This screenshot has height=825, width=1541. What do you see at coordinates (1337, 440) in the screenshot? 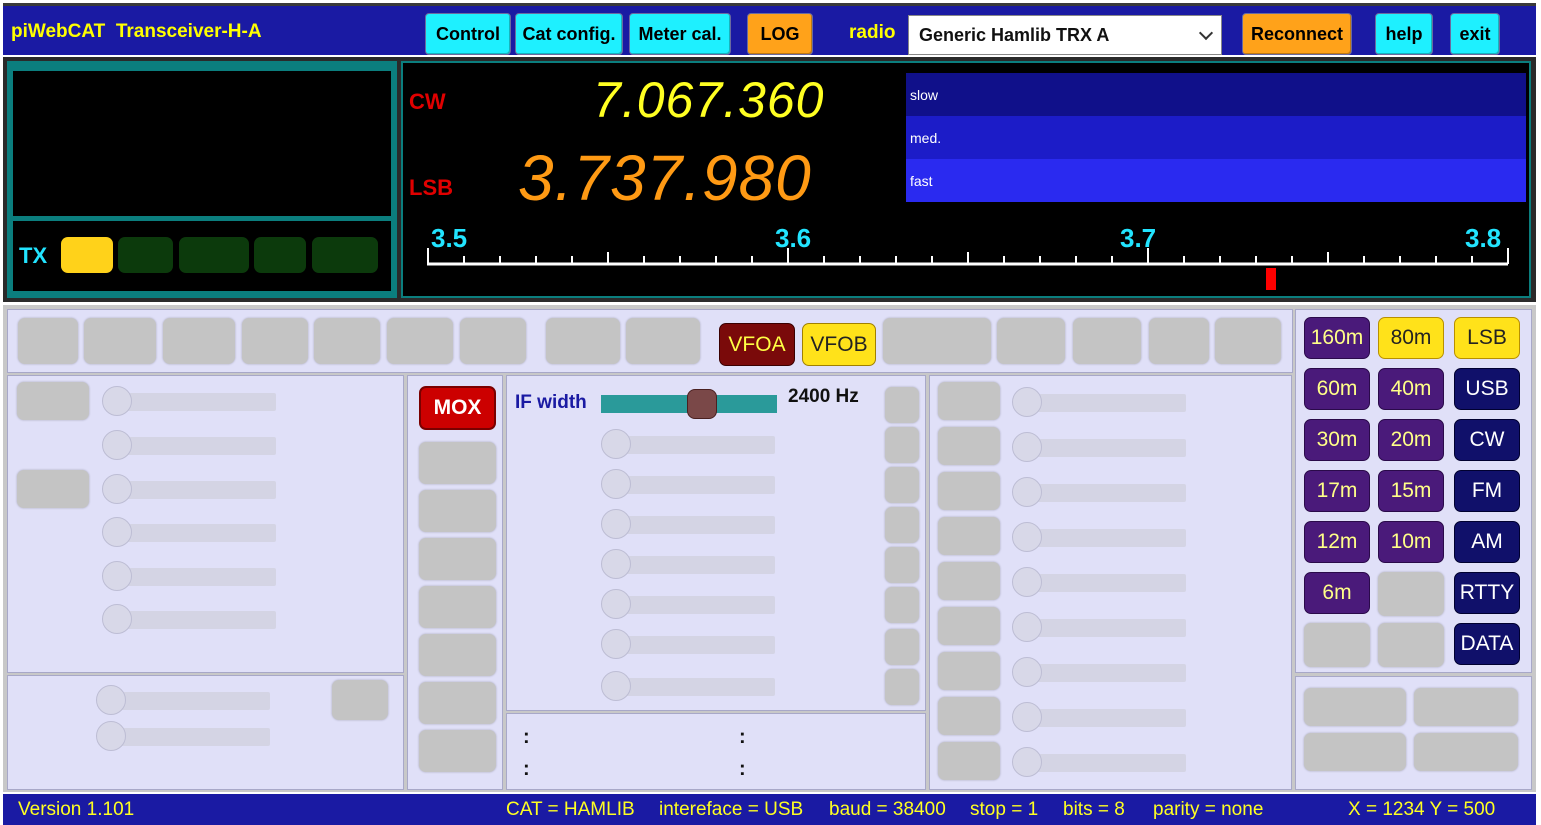
I see `band-30m-button: 30m` at bounding box center [1337, 440].